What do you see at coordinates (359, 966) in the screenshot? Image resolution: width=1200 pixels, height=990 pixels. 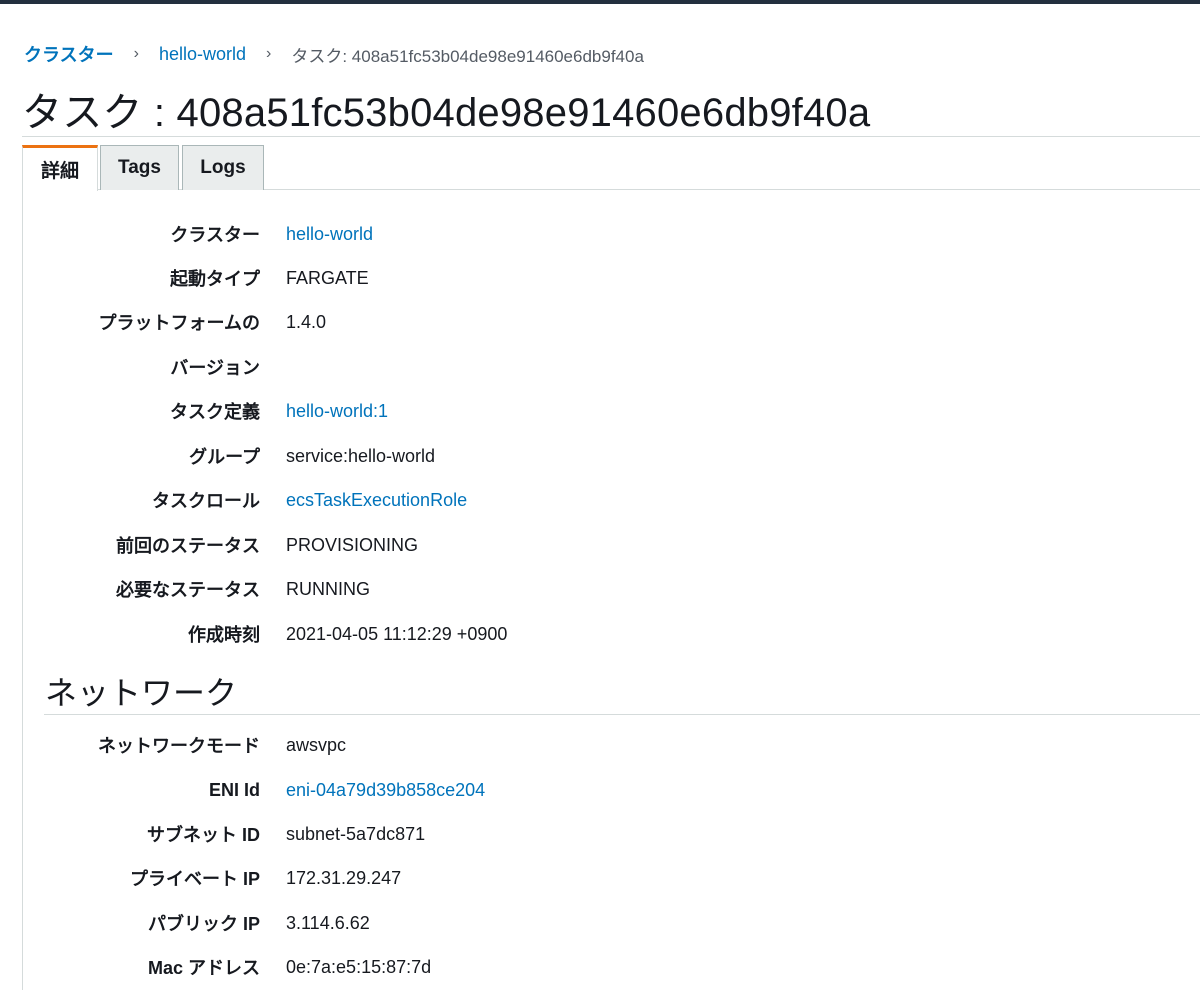 I see `detail-value: 0e:7a:e5:15:87:7d` at bounding box center [359, 966].